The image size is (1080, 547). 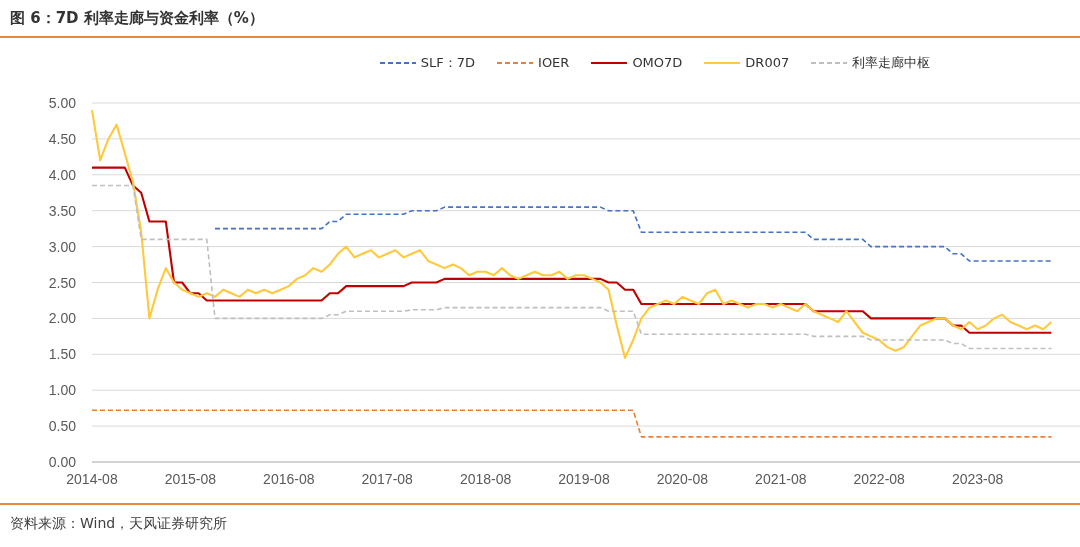 I want to click on y-axis-label: 1.00, so click(x=62, y=390).